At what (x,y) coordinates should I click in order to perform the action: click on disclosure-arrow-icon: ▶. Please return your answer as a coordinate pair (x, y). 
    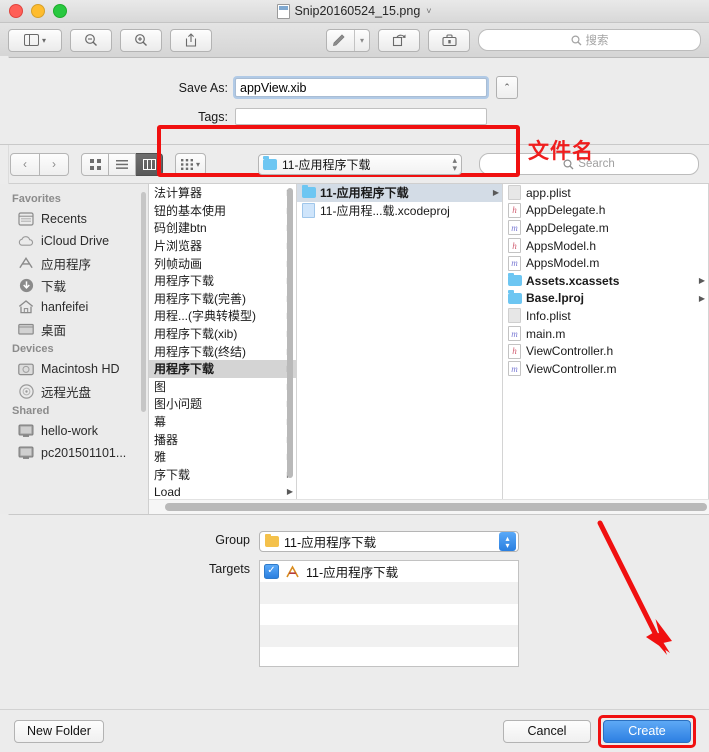
    Looking at the image, I should click on (495, 193).